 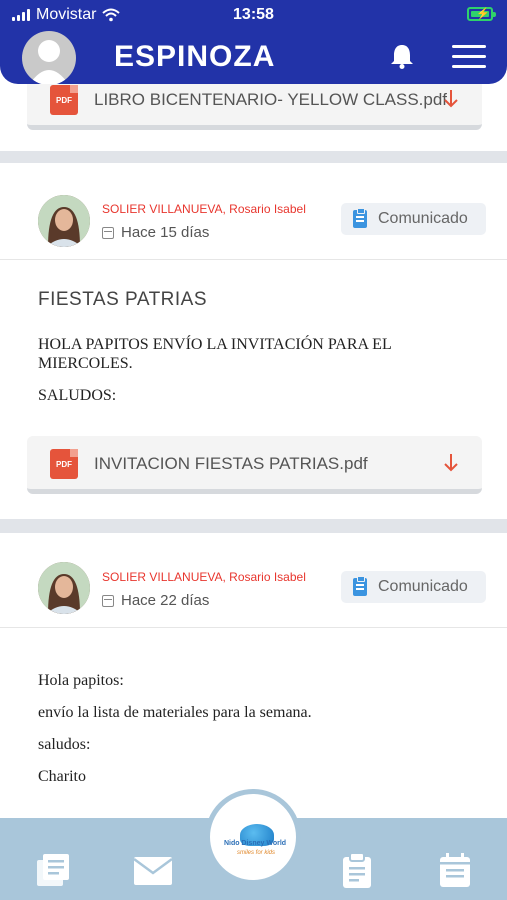 I want to click on attachment-item: PDF INVITACION FIESTAS PATRIAS.pdf, so click(x=254, y=465).